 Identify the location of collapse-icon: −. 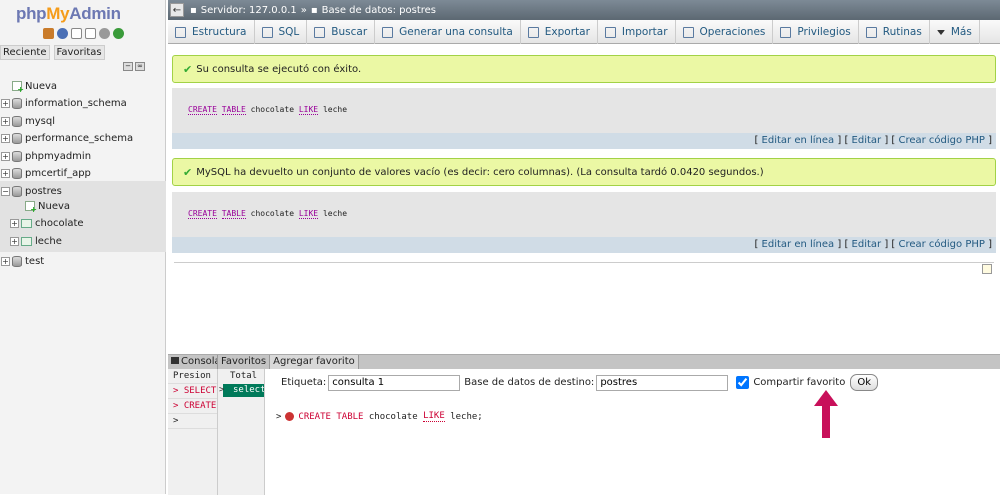
(5, 191).